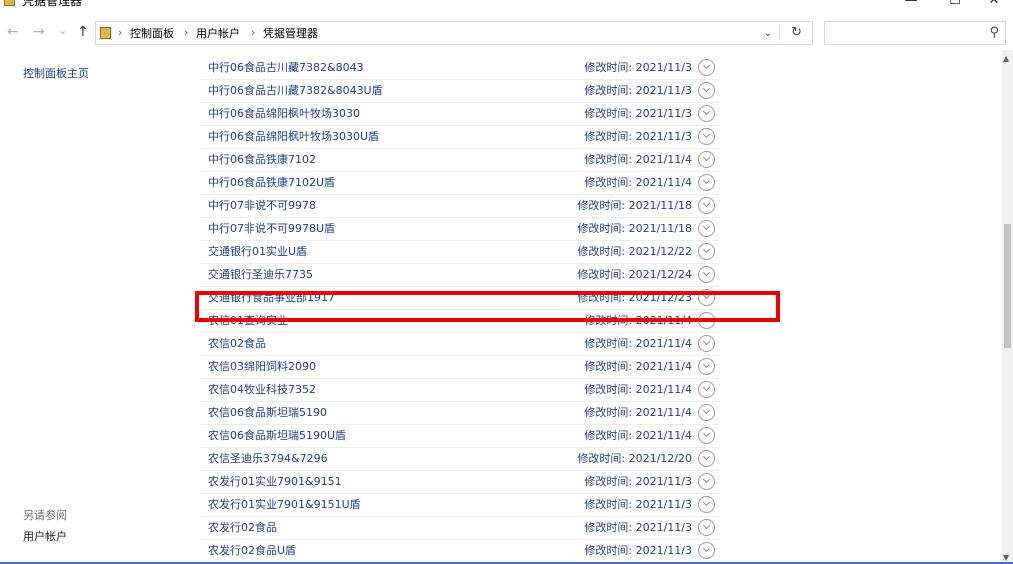  I want to click on refresh-icon: ↻, so click(796, 33).